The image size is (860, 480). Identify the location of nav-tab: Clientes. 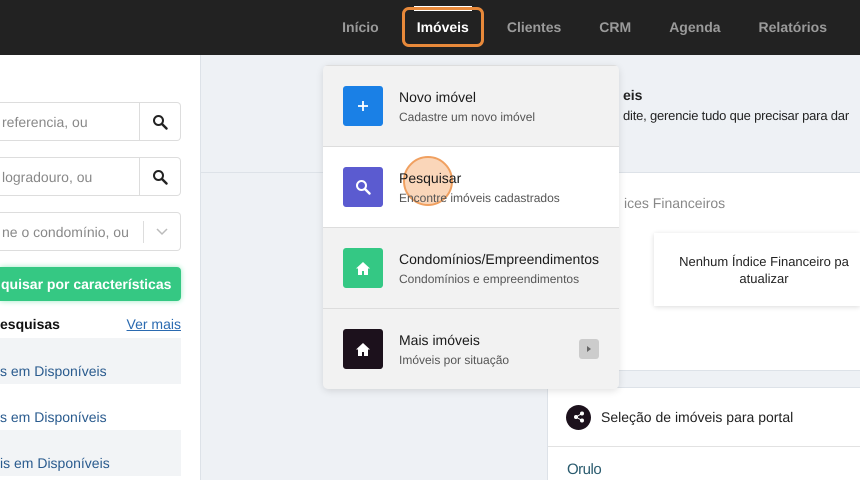
(534, 26).